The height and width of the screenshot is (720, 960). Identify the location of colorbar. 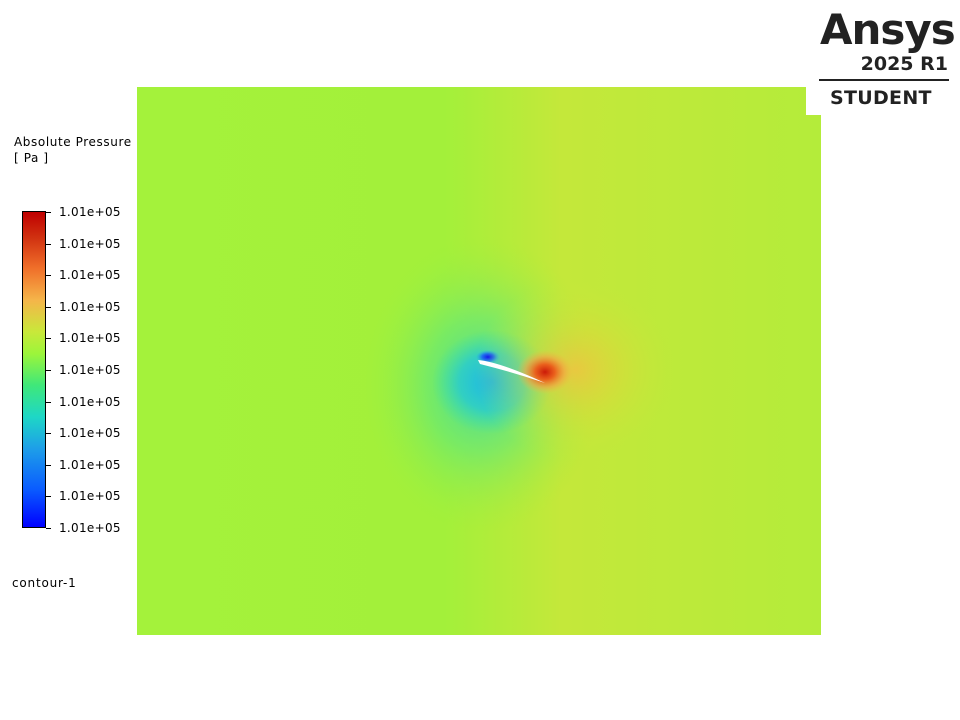
(34, 369).